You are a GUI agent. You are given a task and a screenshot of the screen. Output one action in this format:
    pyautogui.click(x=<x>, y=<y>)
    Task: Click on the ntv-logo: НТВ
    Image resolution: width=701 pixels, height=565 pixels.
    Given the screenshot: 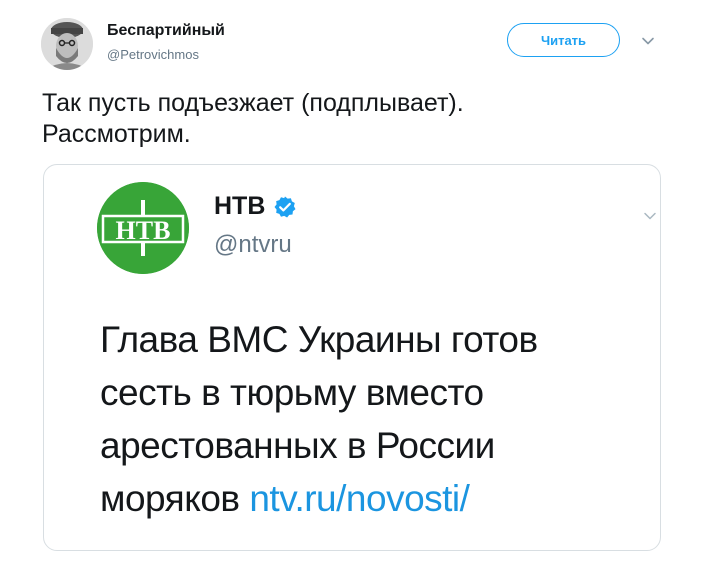 What is the action you would take?
    pyautogui.click(x=143, y=228)
    